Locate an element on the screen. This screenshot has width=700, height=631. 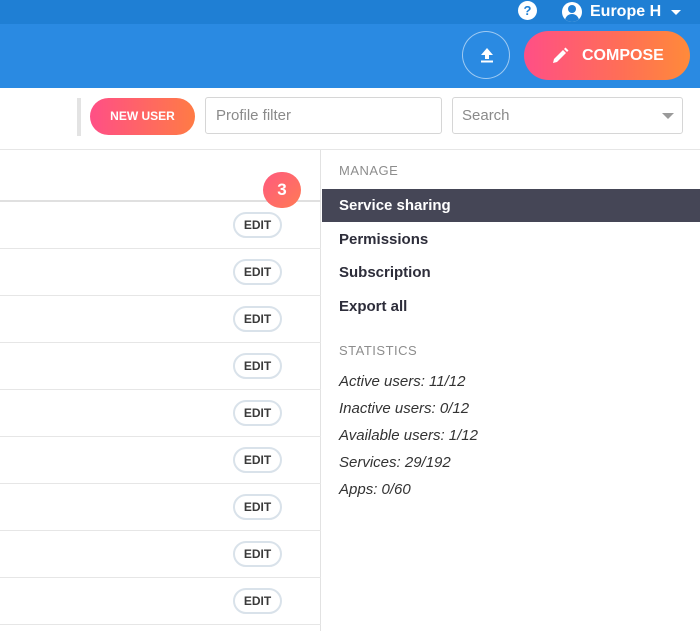
menu-item-permissions: Permissions is located at coordinates (511, 239).